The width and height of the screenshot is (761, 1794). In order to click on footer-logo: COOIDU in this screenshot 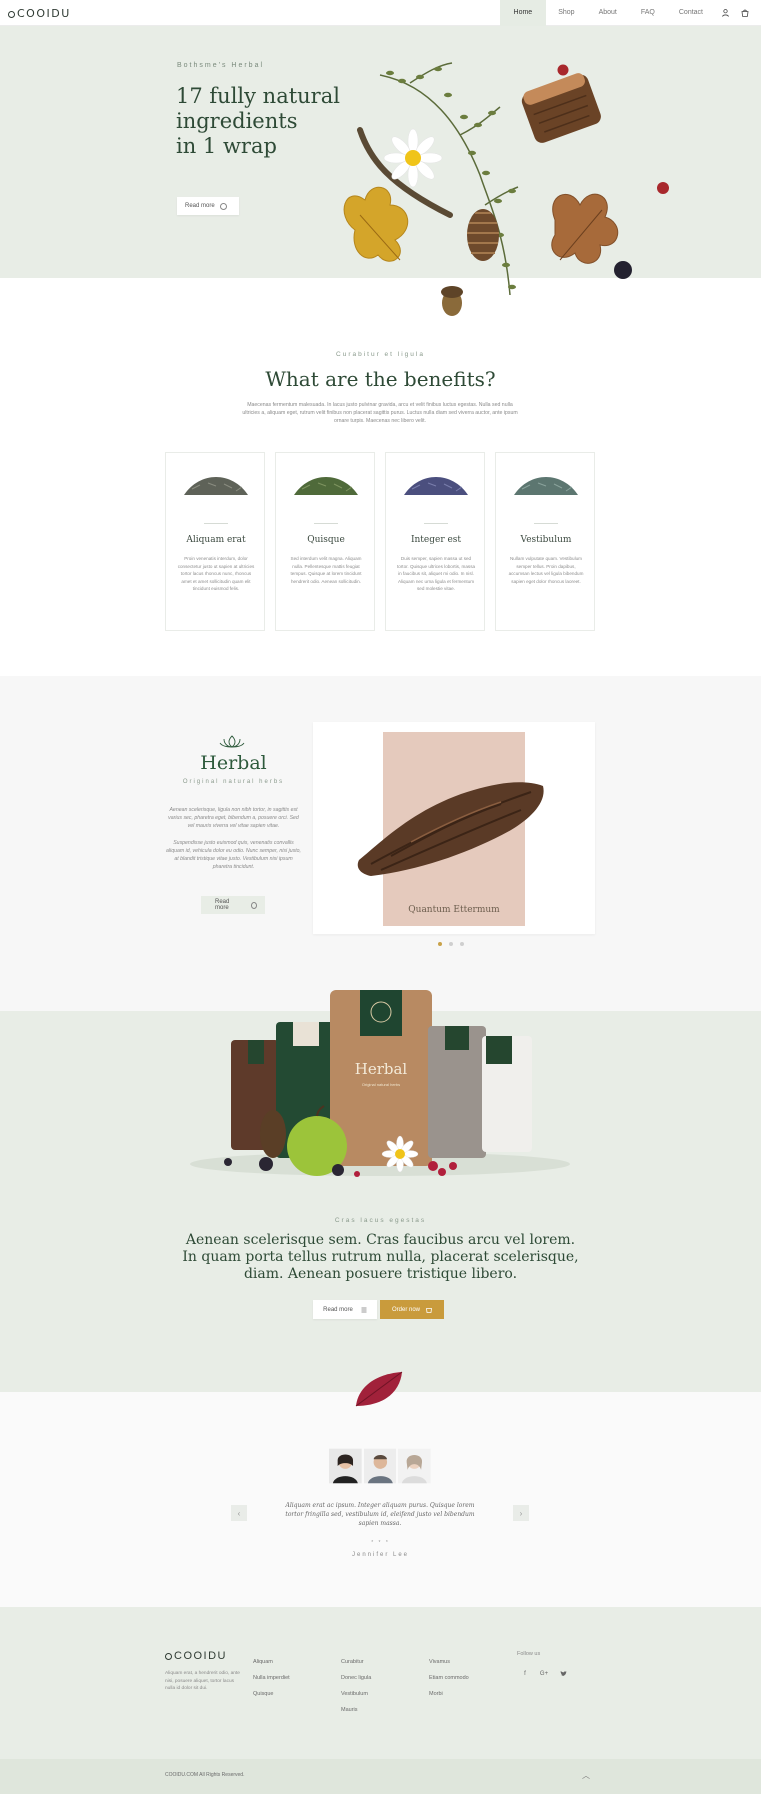, I will do `click(196, 1656)`.